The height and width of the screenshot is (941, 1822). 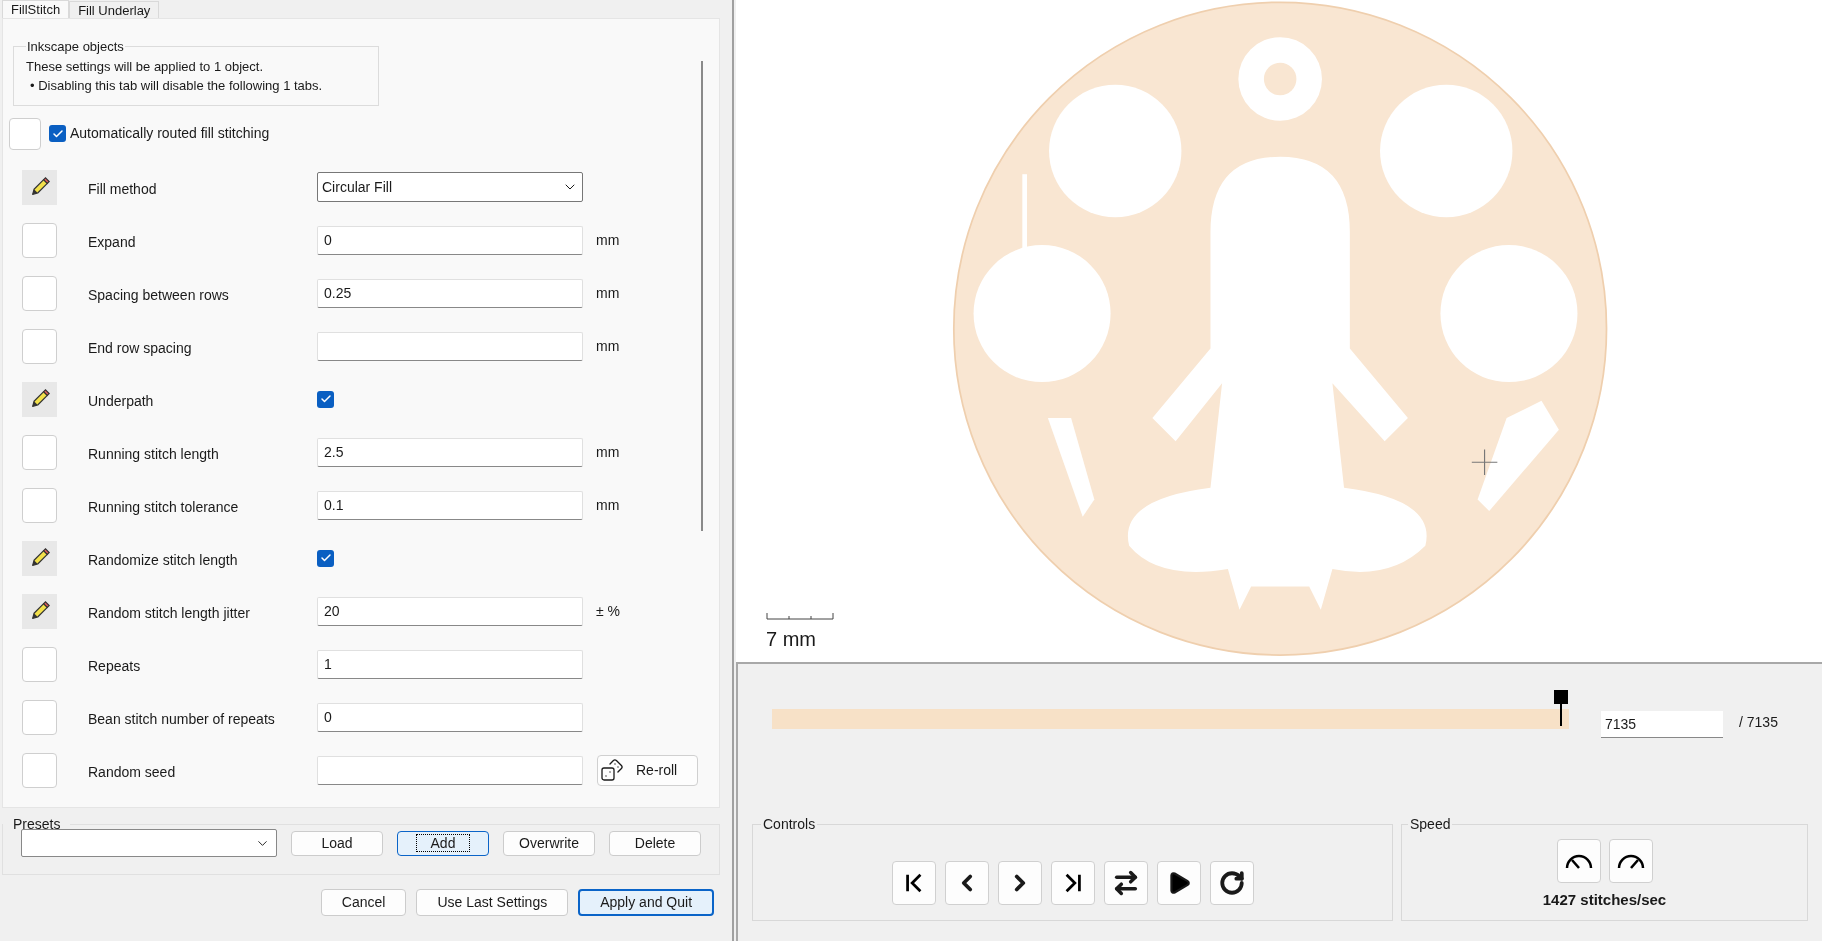 I want to click on param-label: Fill method, so click(x=123, y=189).